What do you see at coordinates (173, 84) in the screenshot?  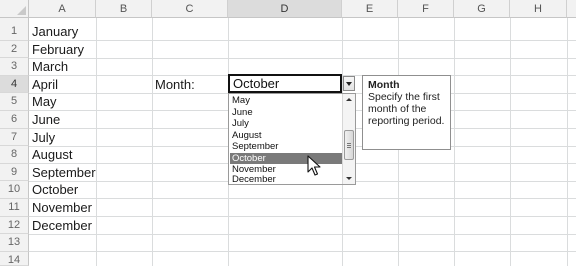 I see `cell-c4-label: Month:` at bounding box center [173, 84].